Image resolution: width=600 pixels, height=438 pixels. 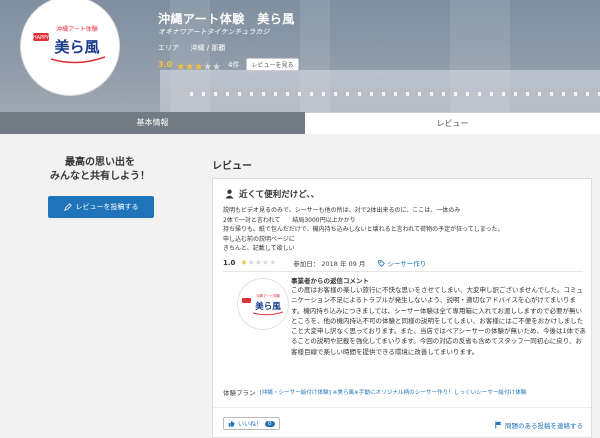 I want to click on participation-date: 参加日： 2018 年 09 月, so click(x=329, y=264).